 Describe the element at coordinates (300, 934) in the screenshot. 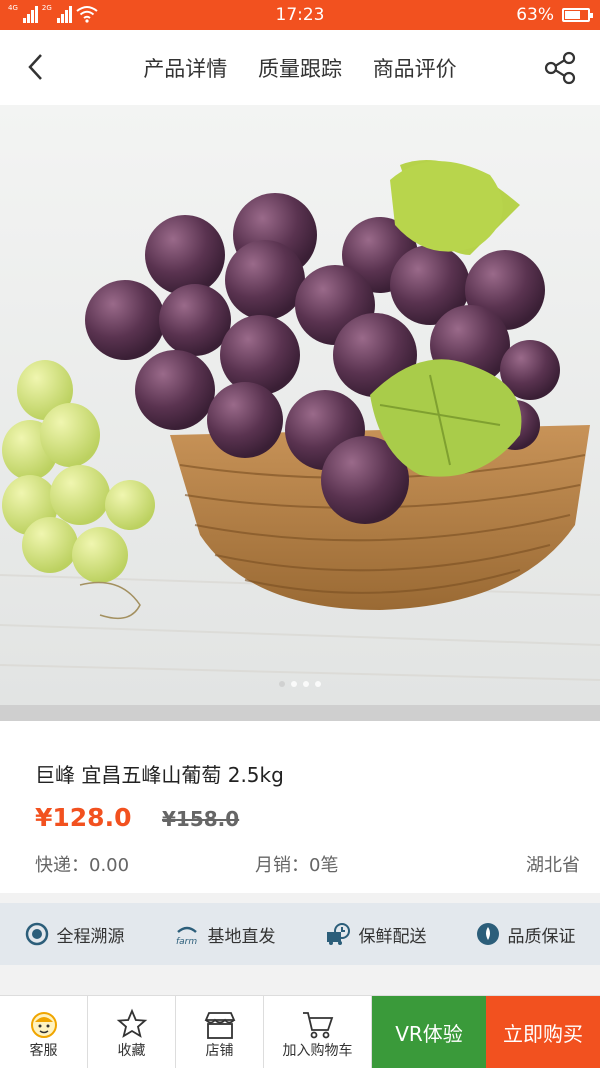

I see `feature-bar: 全程溯源 farm 基地直发 保鲜配送 品质保证` at that location.